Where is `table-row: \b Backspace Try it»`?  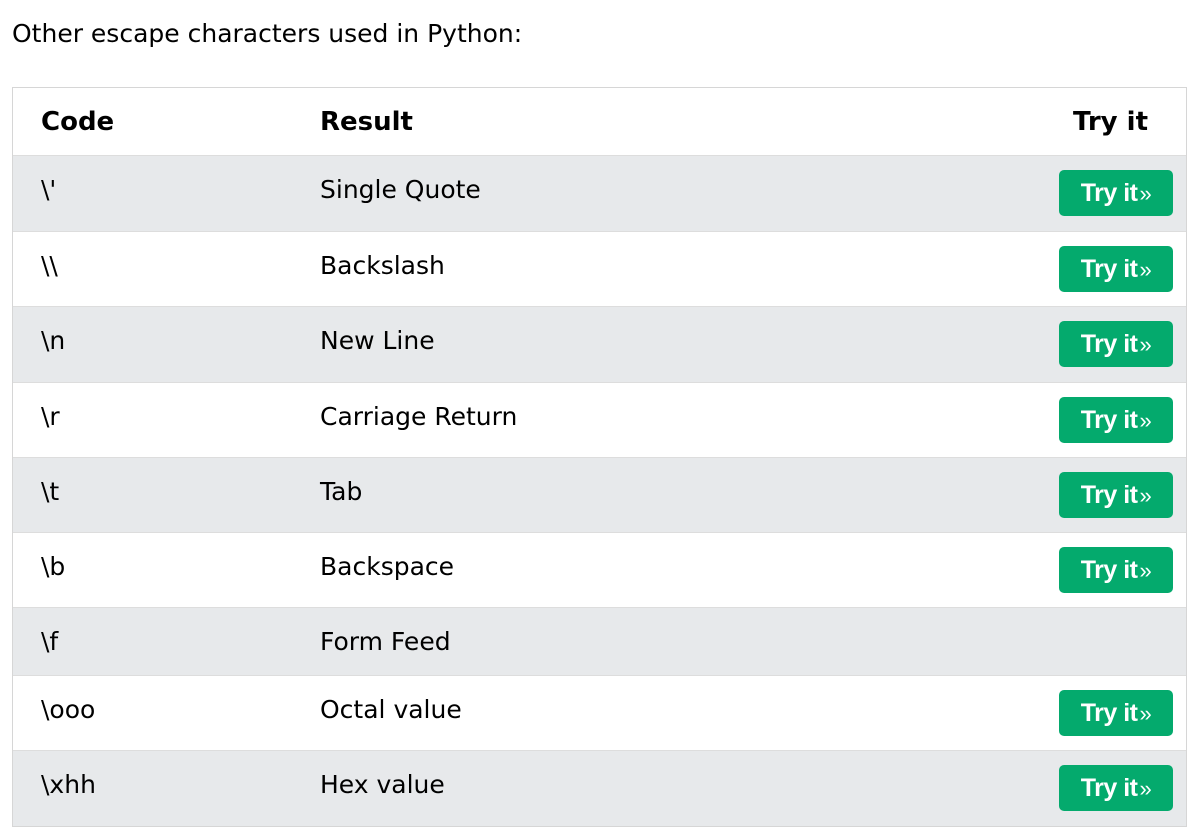 table-row: \b Backspace Try it» is located at coordinates (599, 570).